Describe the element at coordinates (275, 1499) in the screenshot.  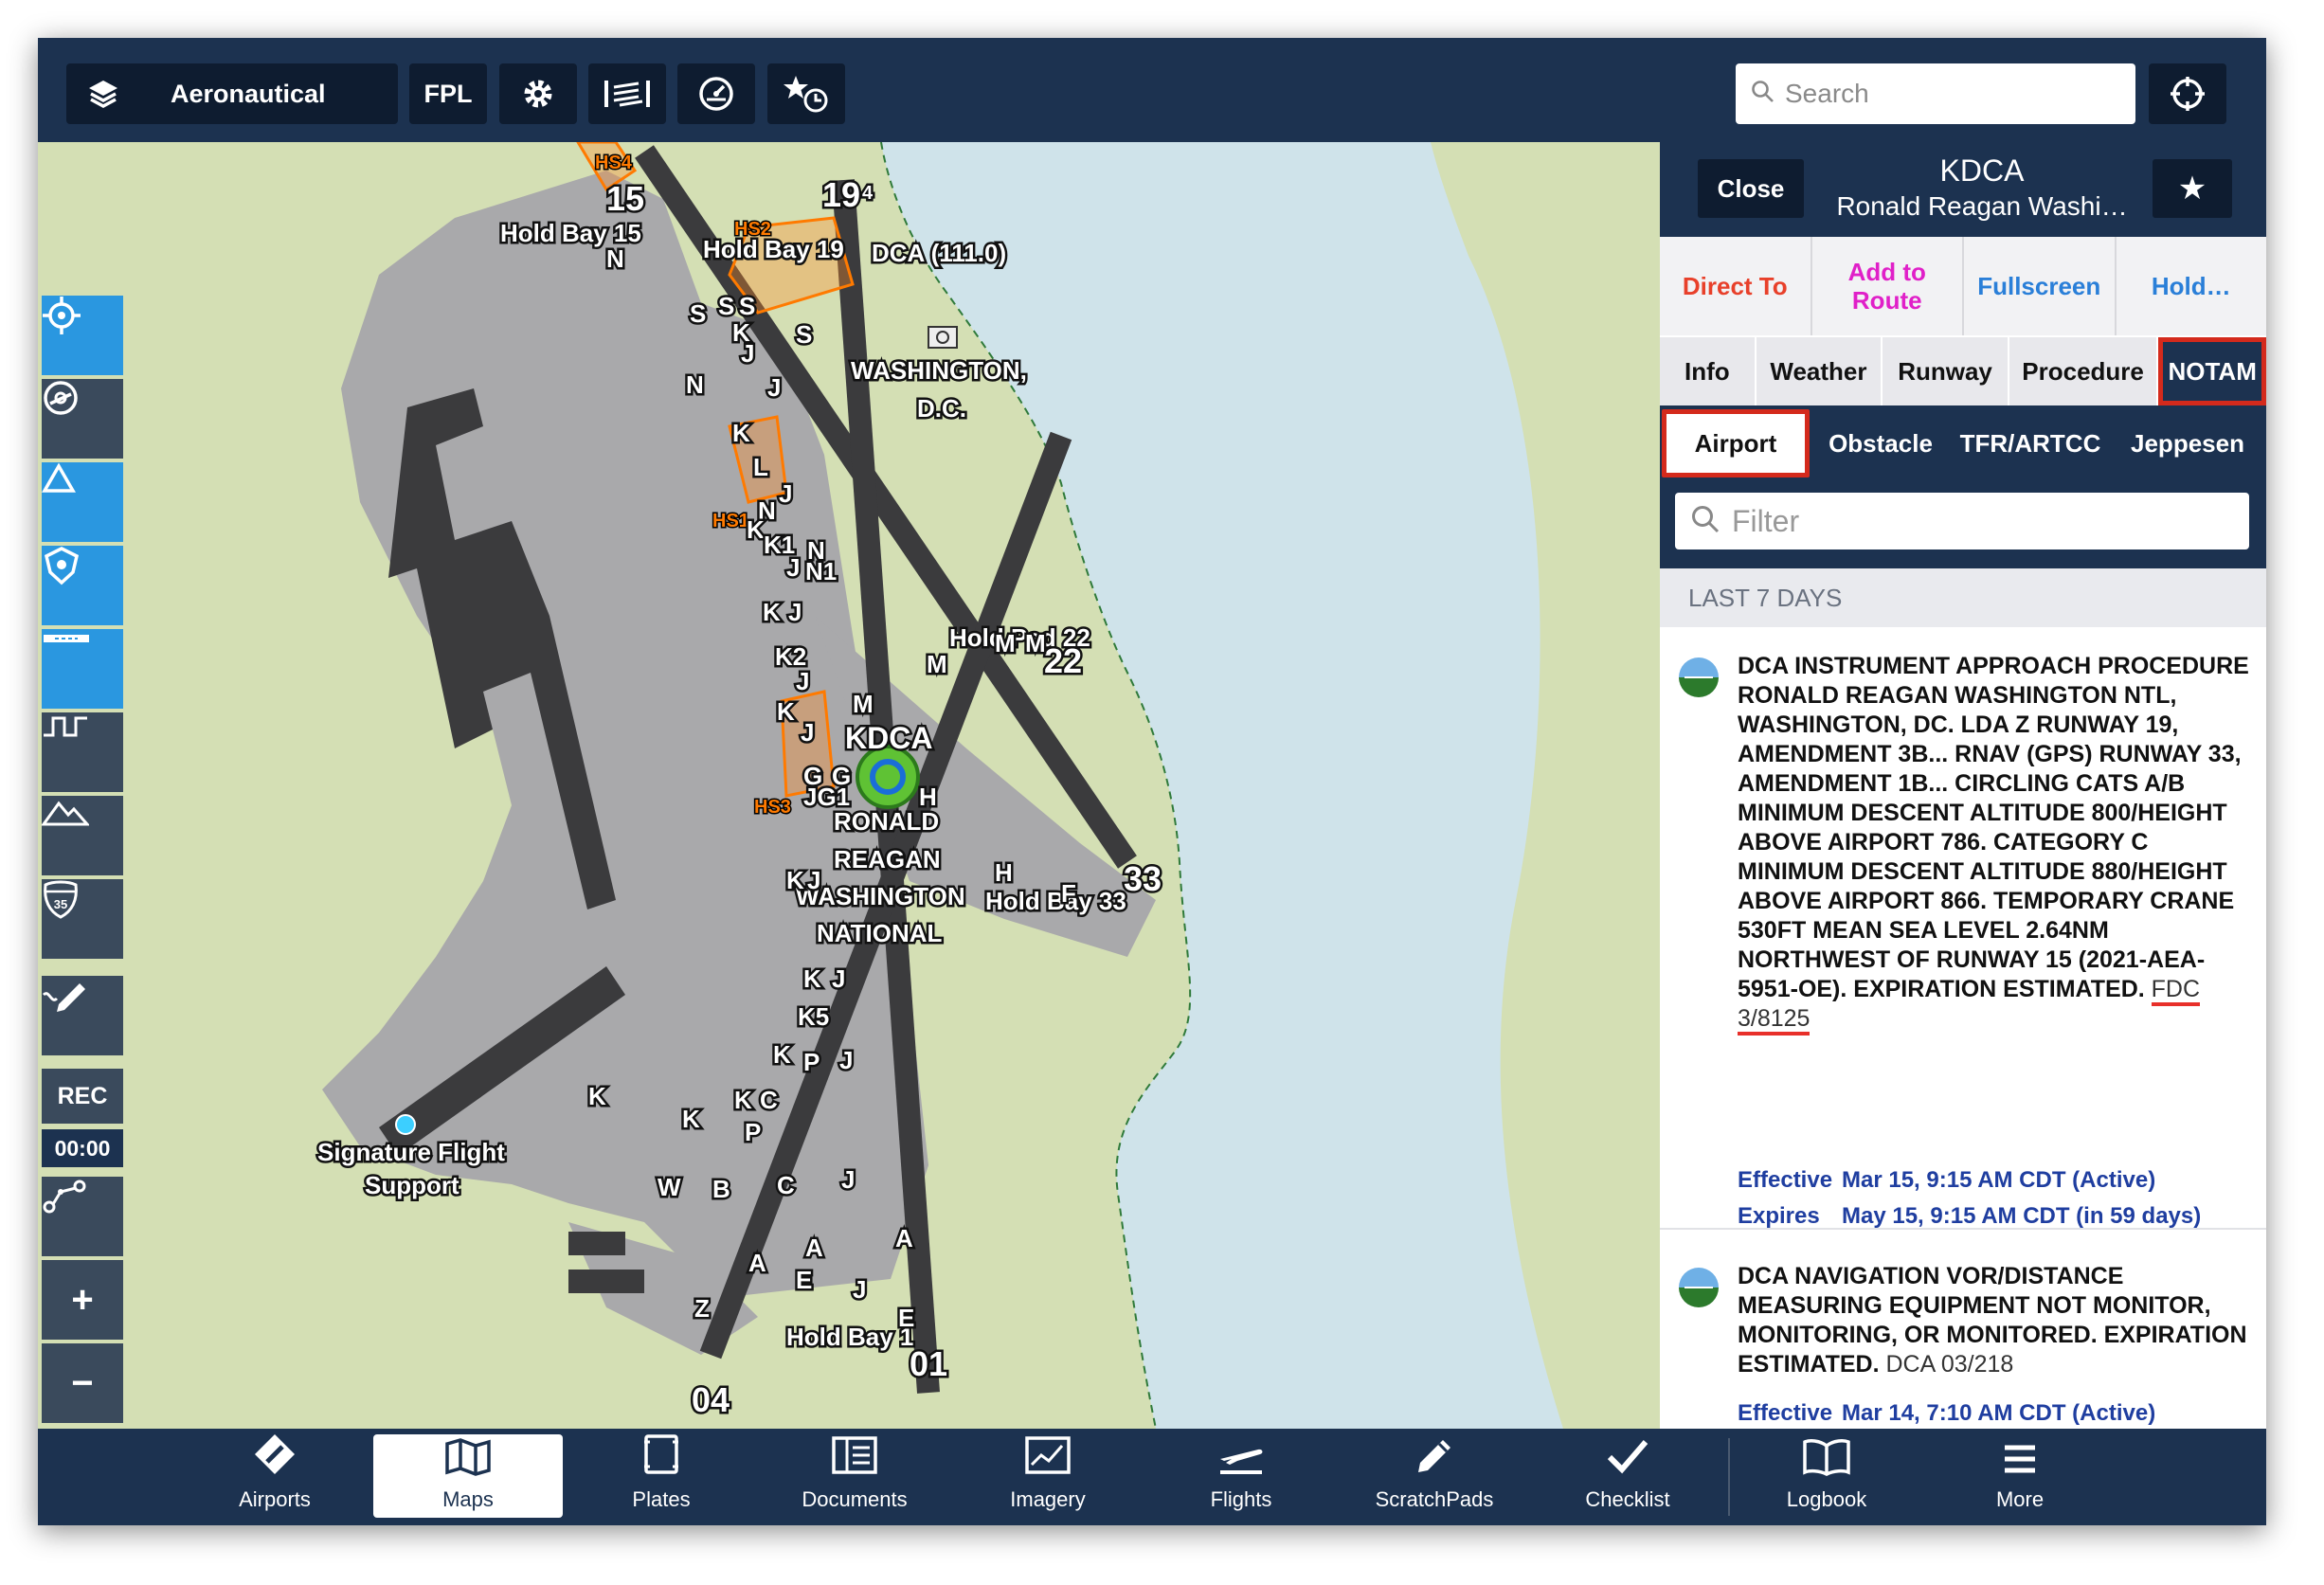
I see `tab-label: Airports` at that location.